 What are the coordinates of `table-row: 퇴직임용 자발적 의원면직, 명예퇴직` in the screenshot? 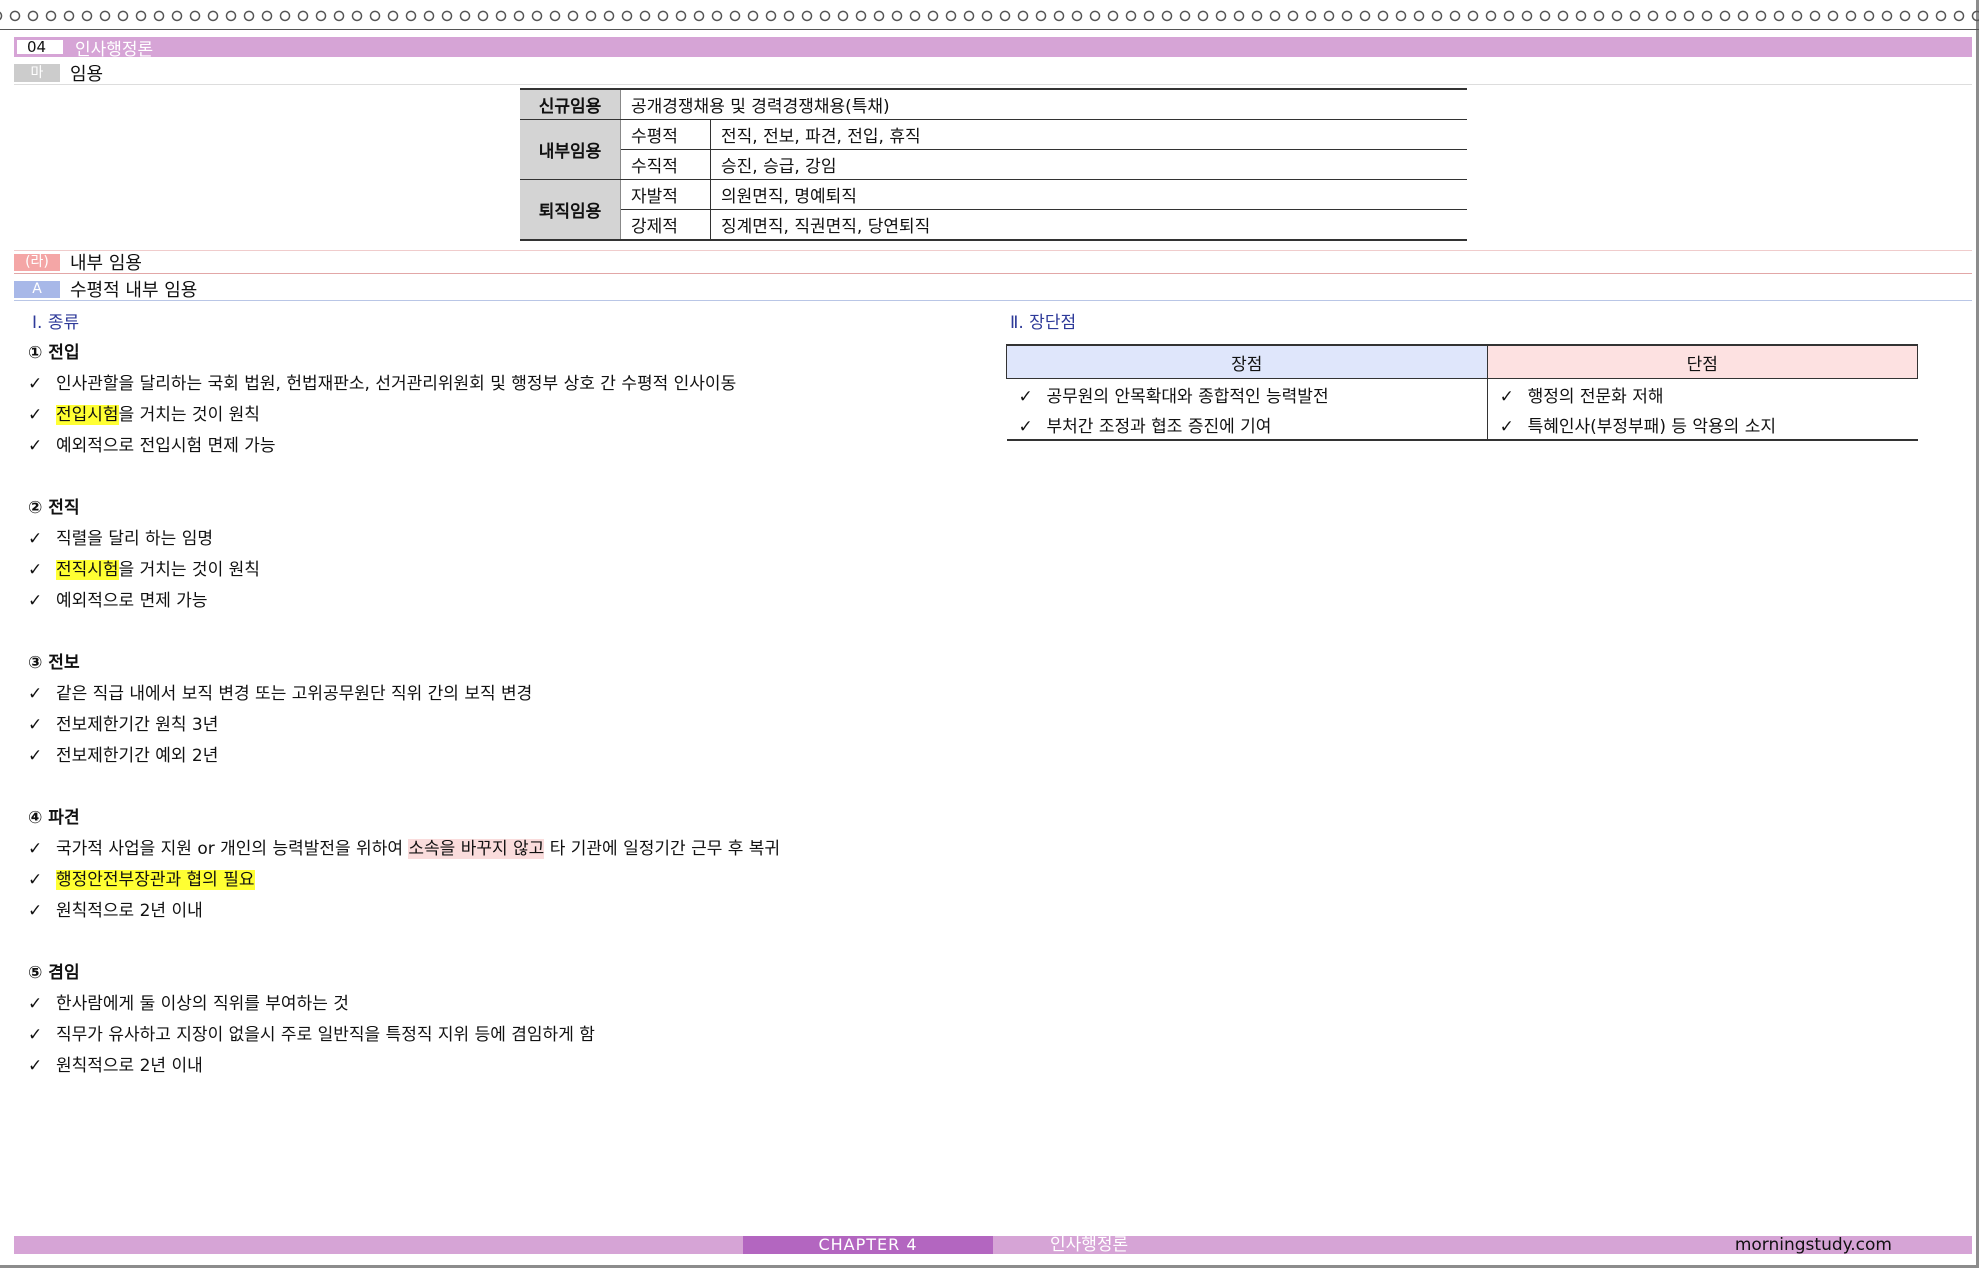 It's located at (993, 210).